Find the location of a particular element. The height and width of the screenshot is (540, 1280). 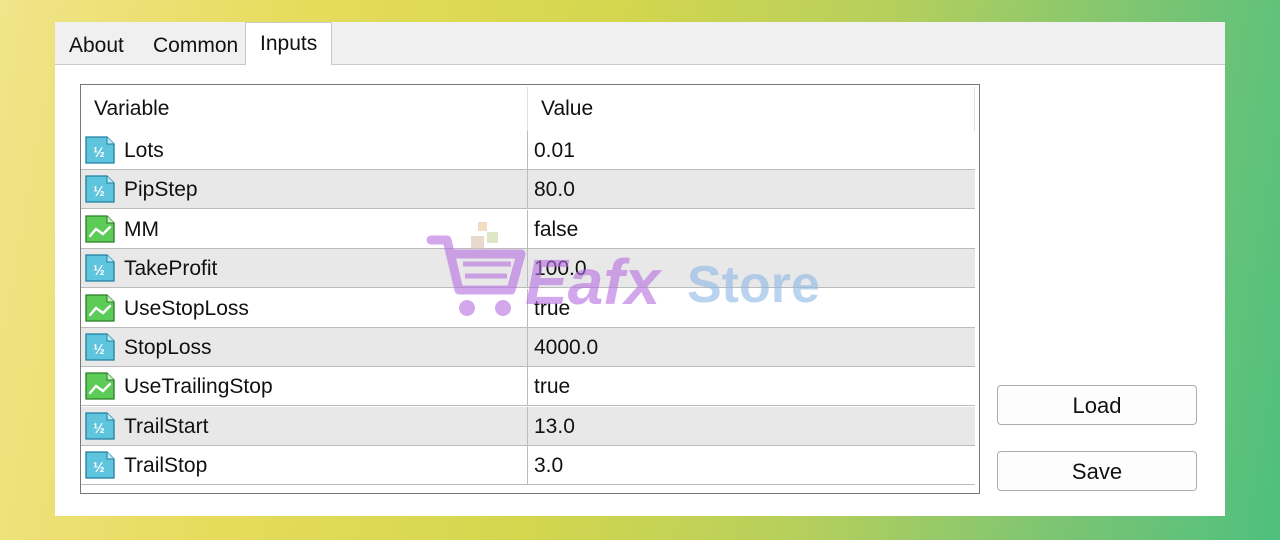

variable-name: MM is located at coordinates (141, 229).